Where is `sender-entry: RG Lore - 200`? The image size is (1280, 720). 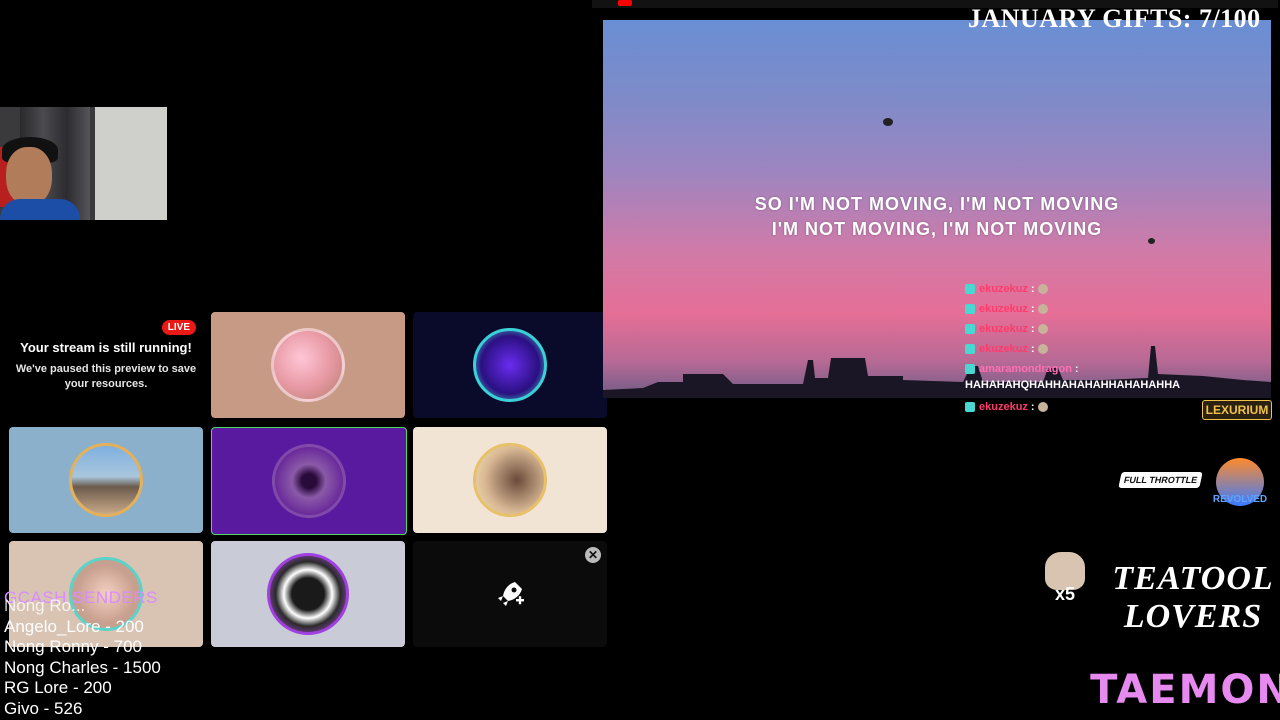
sender-entry: RG Lore - 200 is located at coordinates (58, 687).